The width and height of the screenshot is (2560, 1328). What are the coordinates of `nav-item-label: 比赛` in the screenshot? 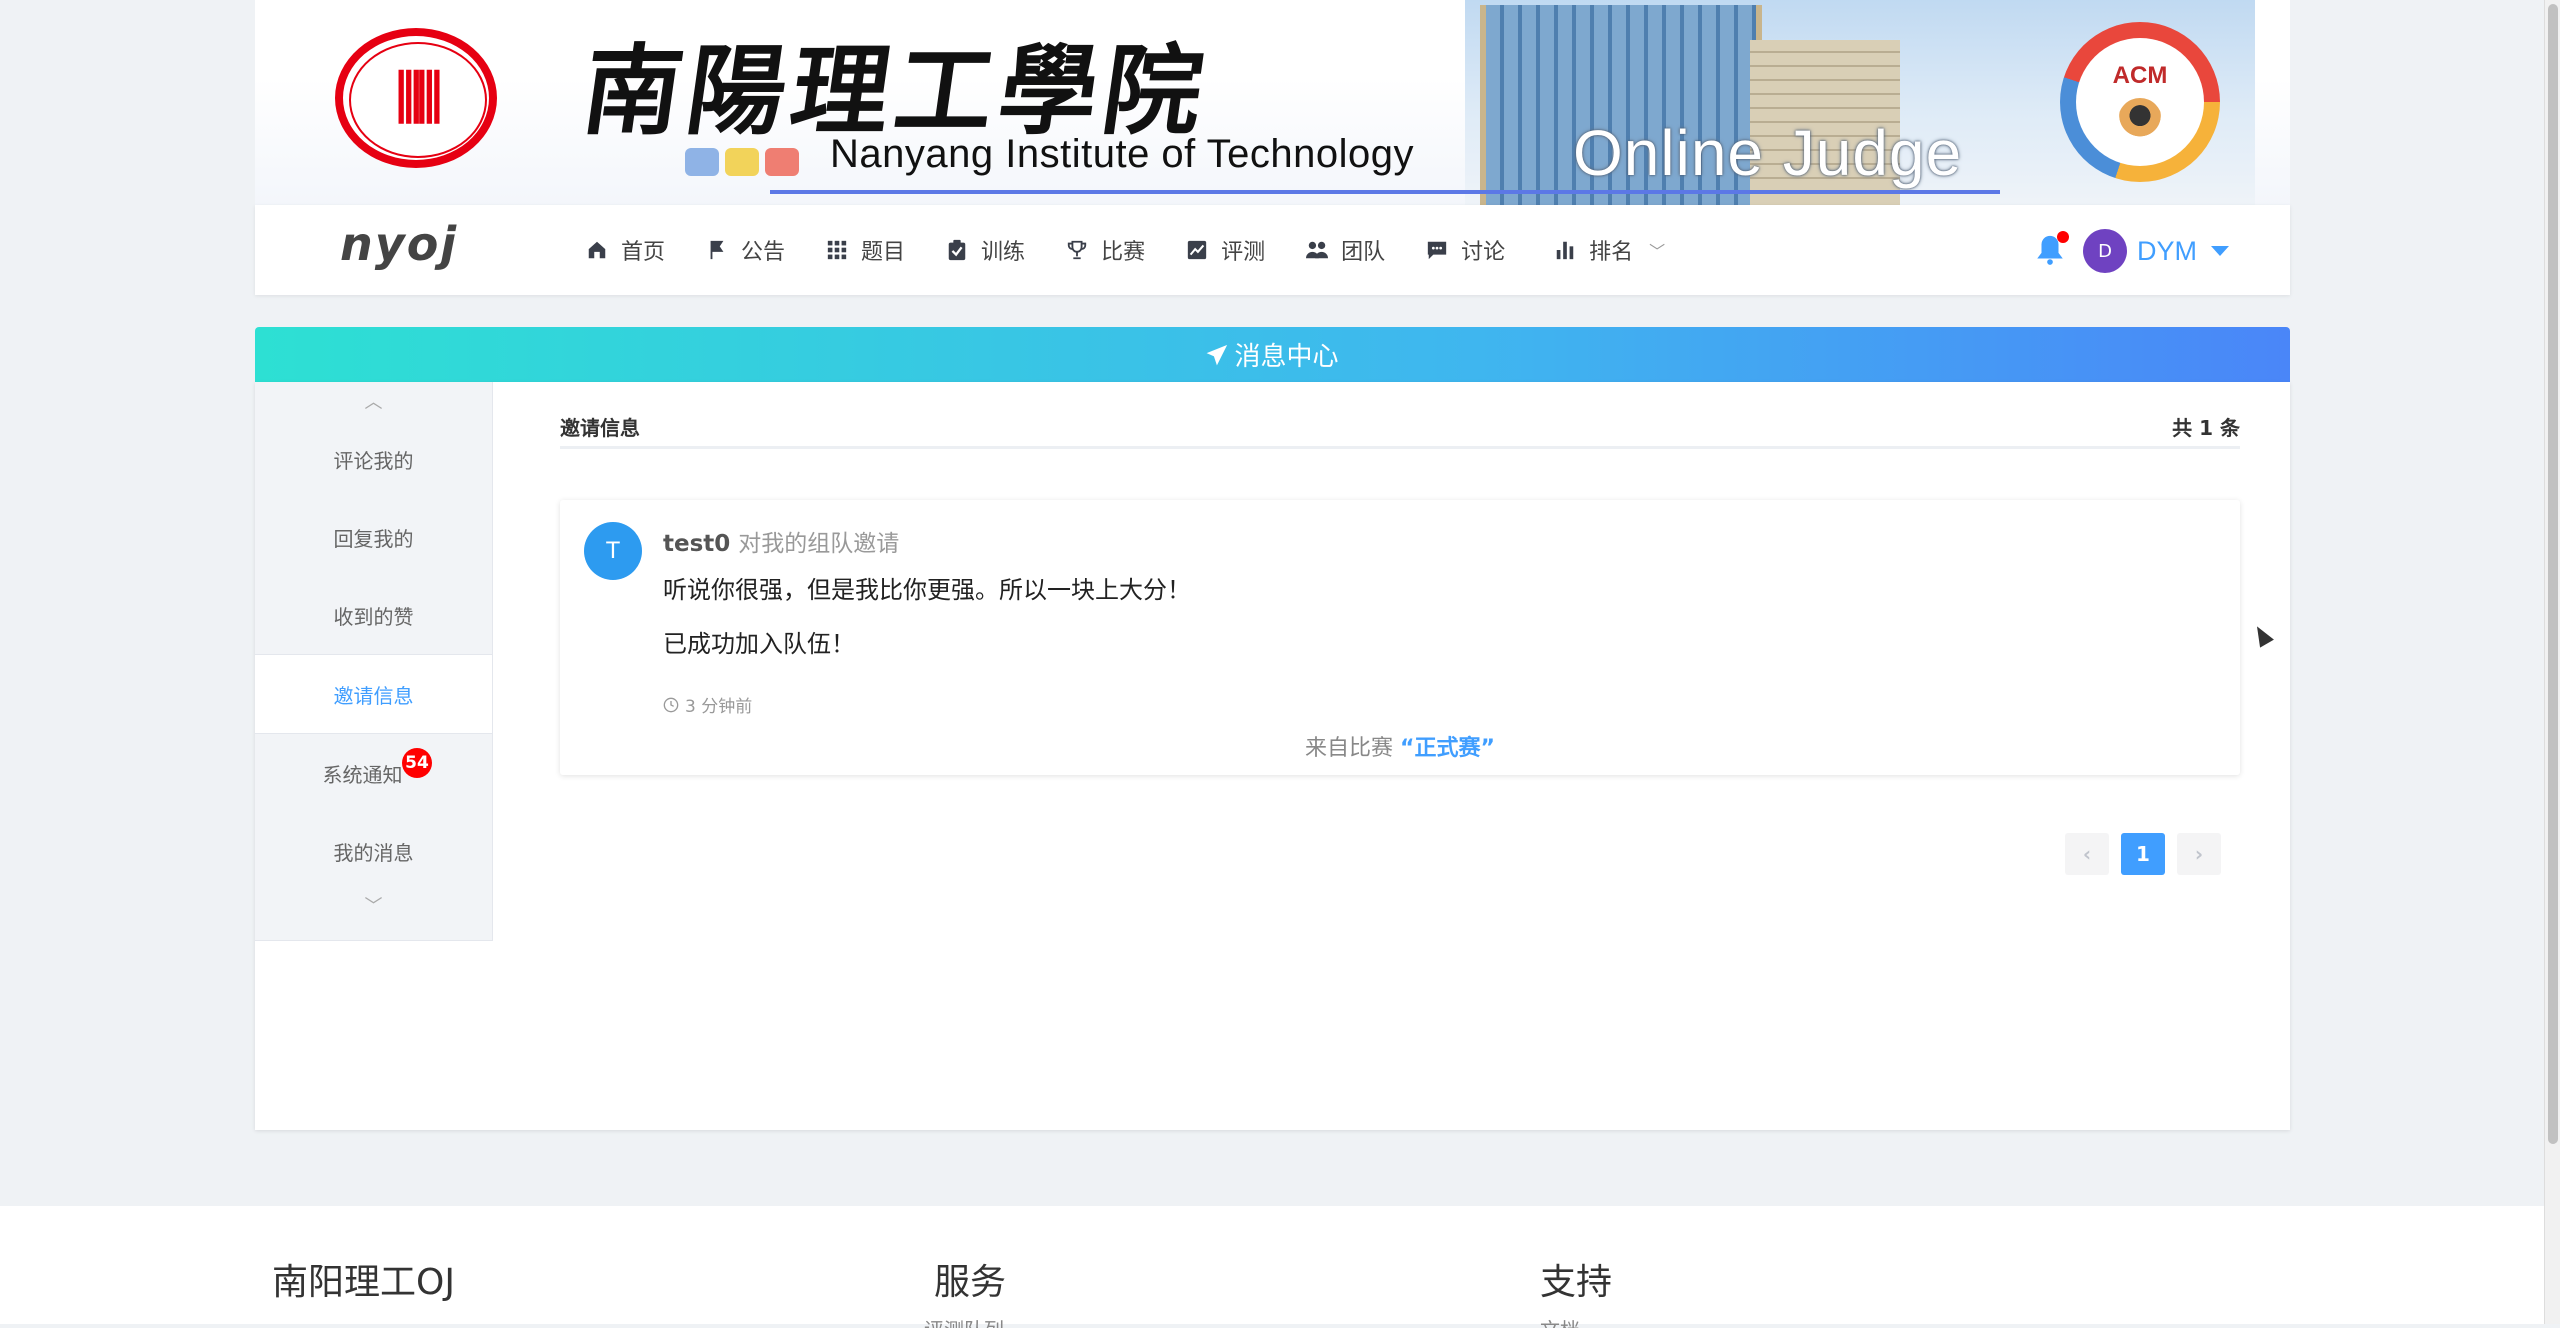 It's located at (1123, 252).